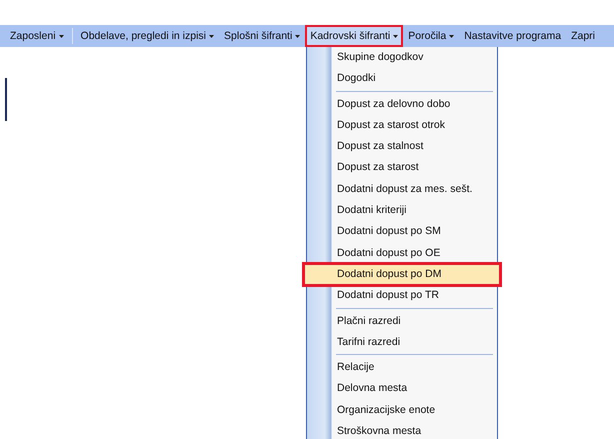 Image resolution: width=614 pixels, height=439 pixels. Describe the element at coordinates (402, 147) in the screenshot. I see `menu-entry: Dopust za stalnost` at that location.